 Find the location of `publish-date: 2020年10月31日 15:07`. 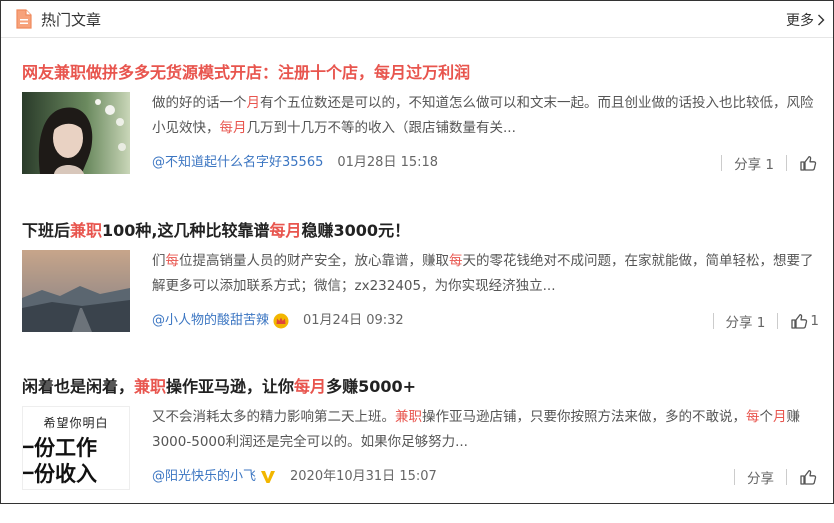

publish-date: 2020年10月31日 15:07 is located at coordinates (363, 476).